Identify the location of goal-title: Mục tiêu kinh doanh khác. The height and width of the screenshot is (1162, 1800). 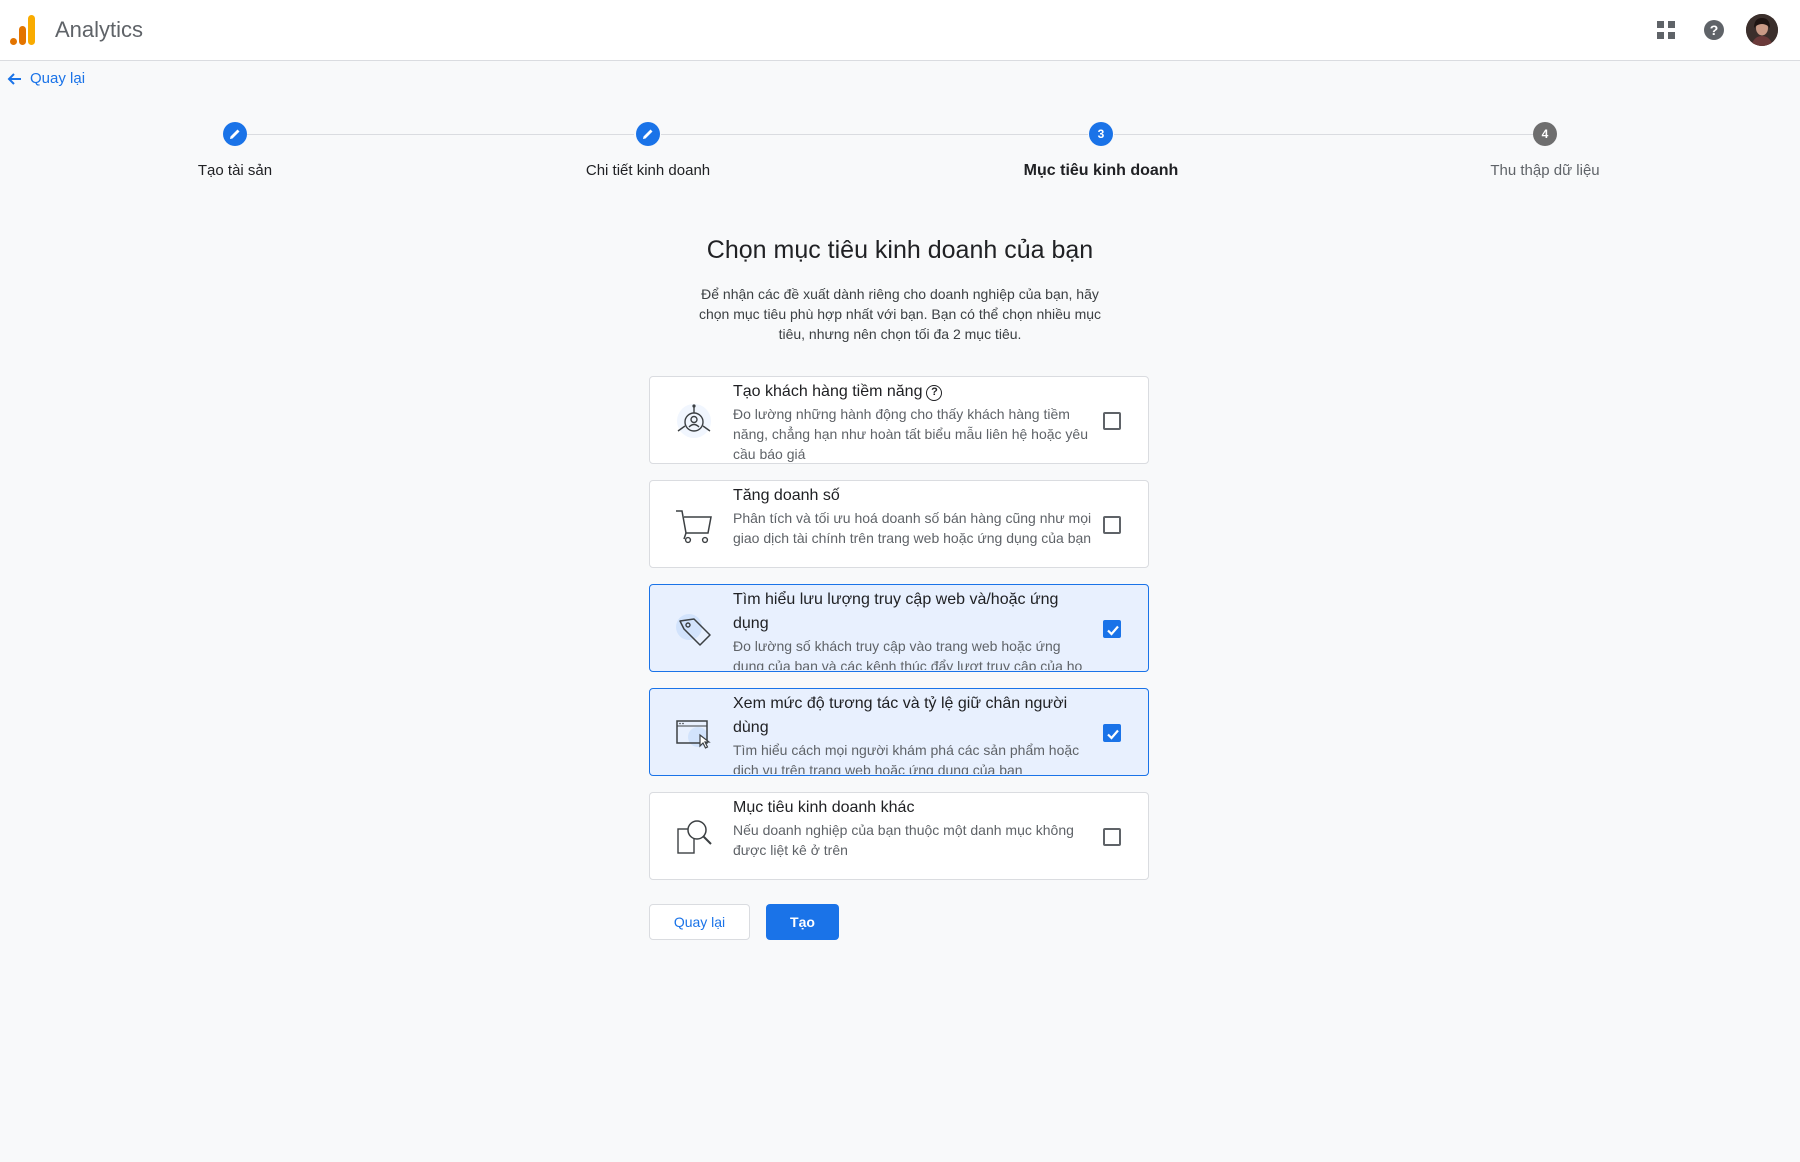
(824, 807).